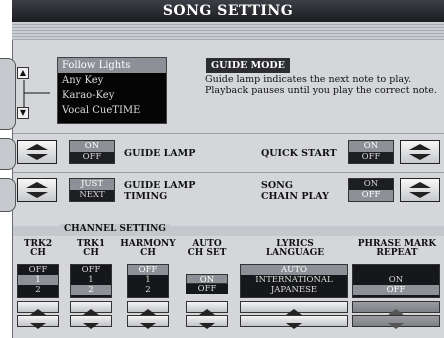 The image size is (444, 338). I want to click on timing-just-option: JUST, so click(92, 184).